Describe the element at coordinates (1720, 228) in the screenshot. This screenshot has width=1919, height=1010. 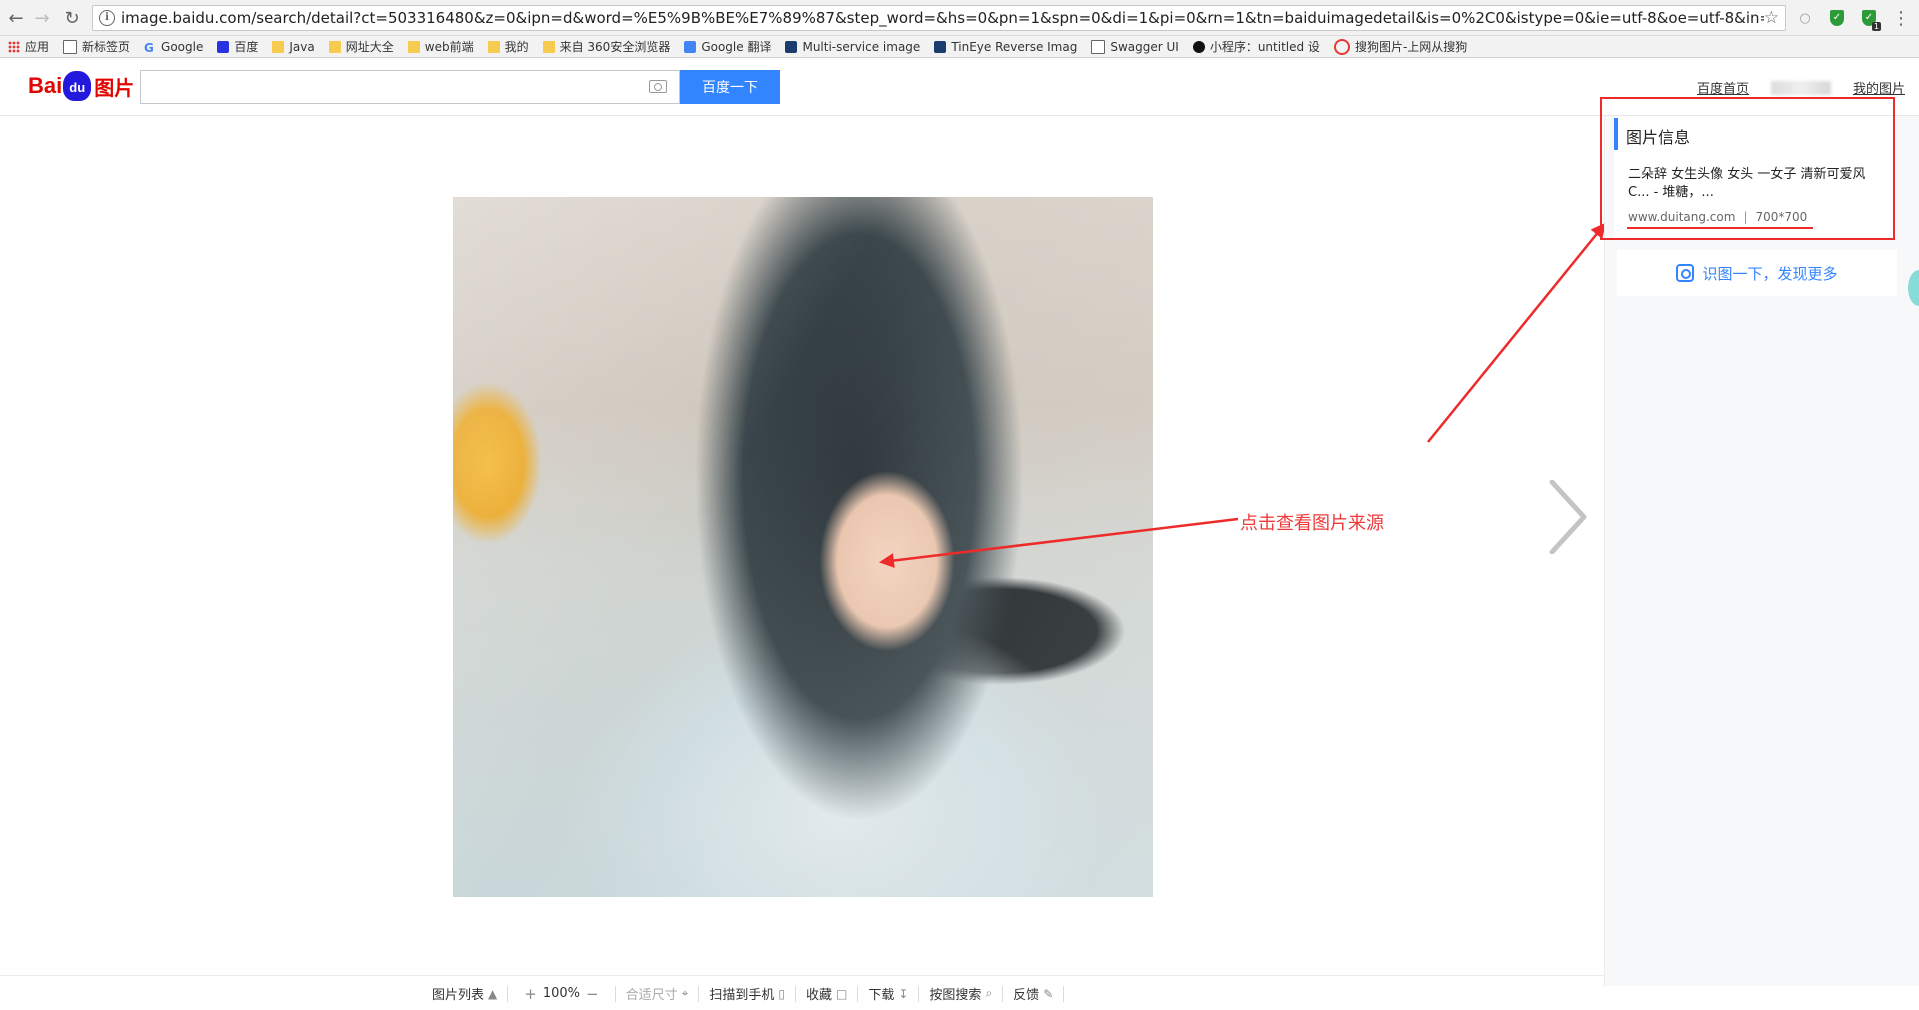
I see `annotation-underline` at that location.